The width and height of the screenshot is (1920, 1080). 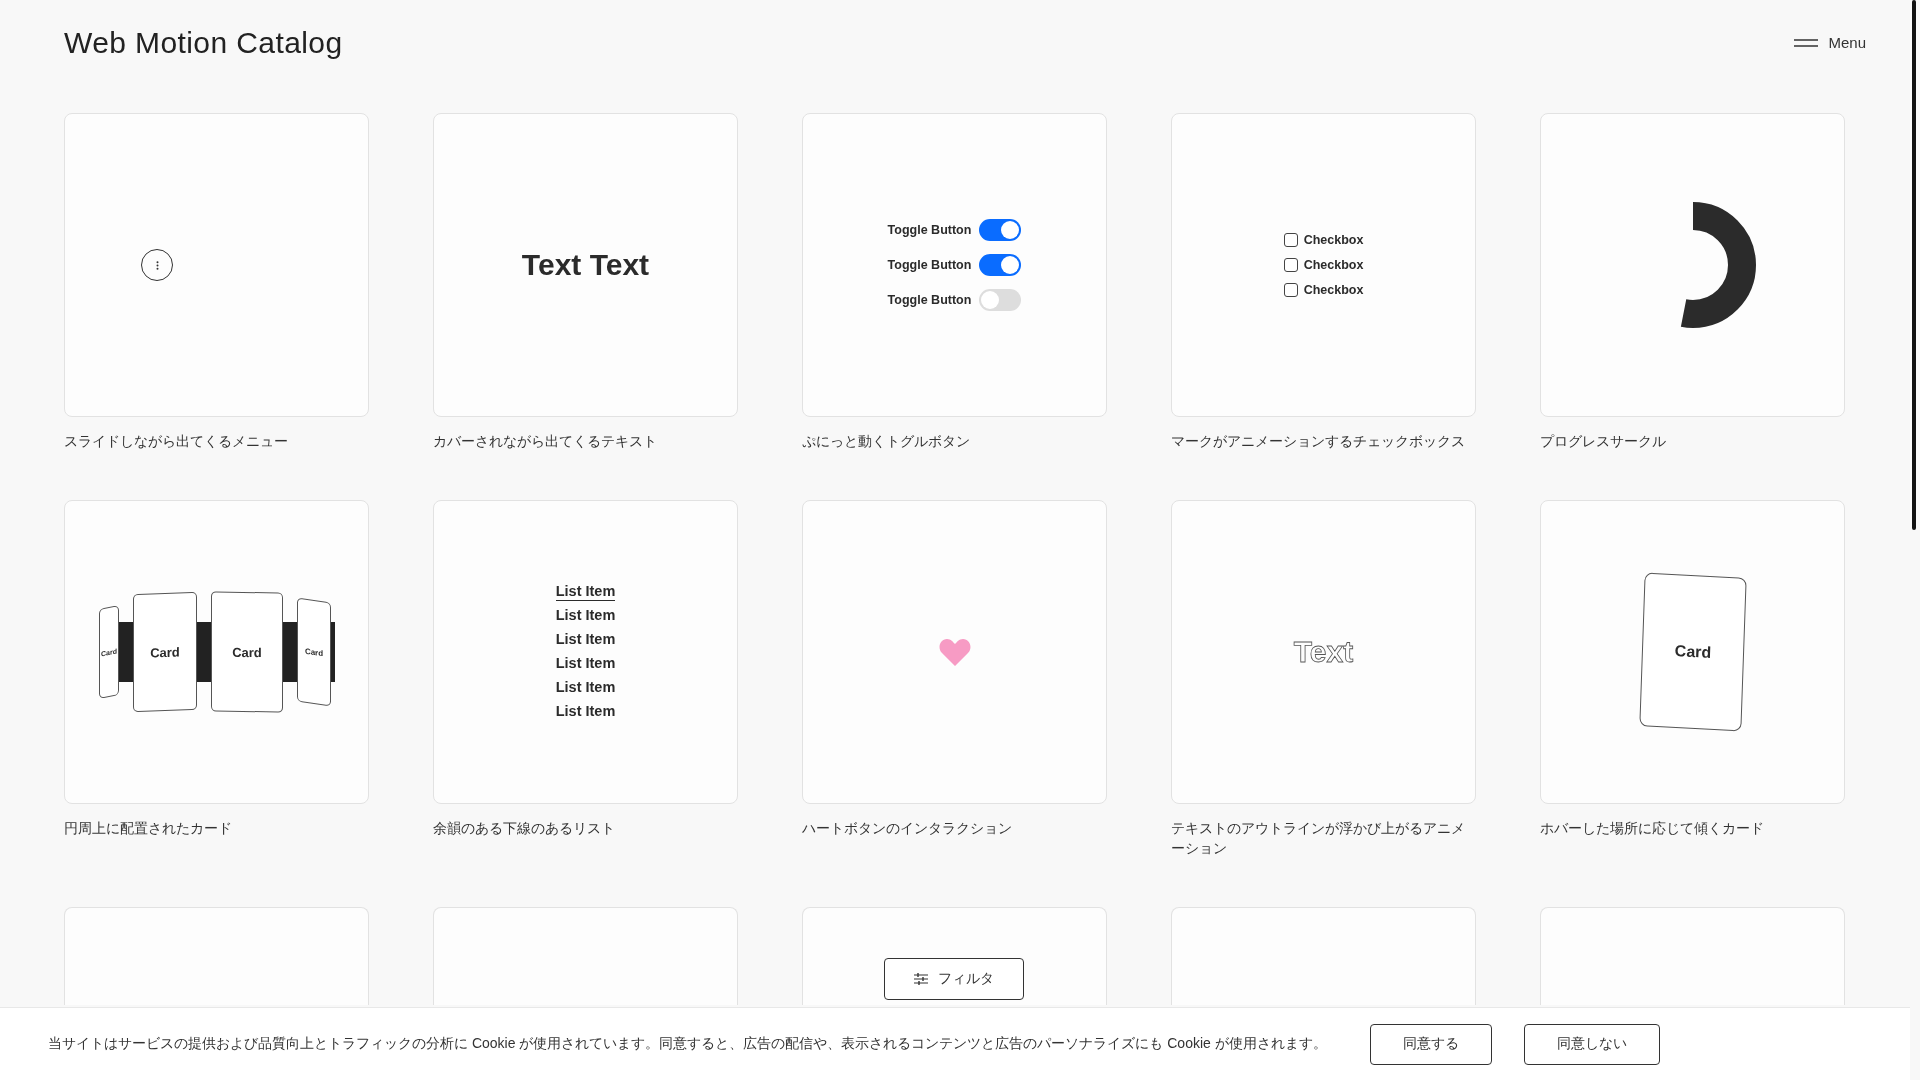 I want to click on demo-caption: 円周上に配置されたカード, so click(x=216, y=828).